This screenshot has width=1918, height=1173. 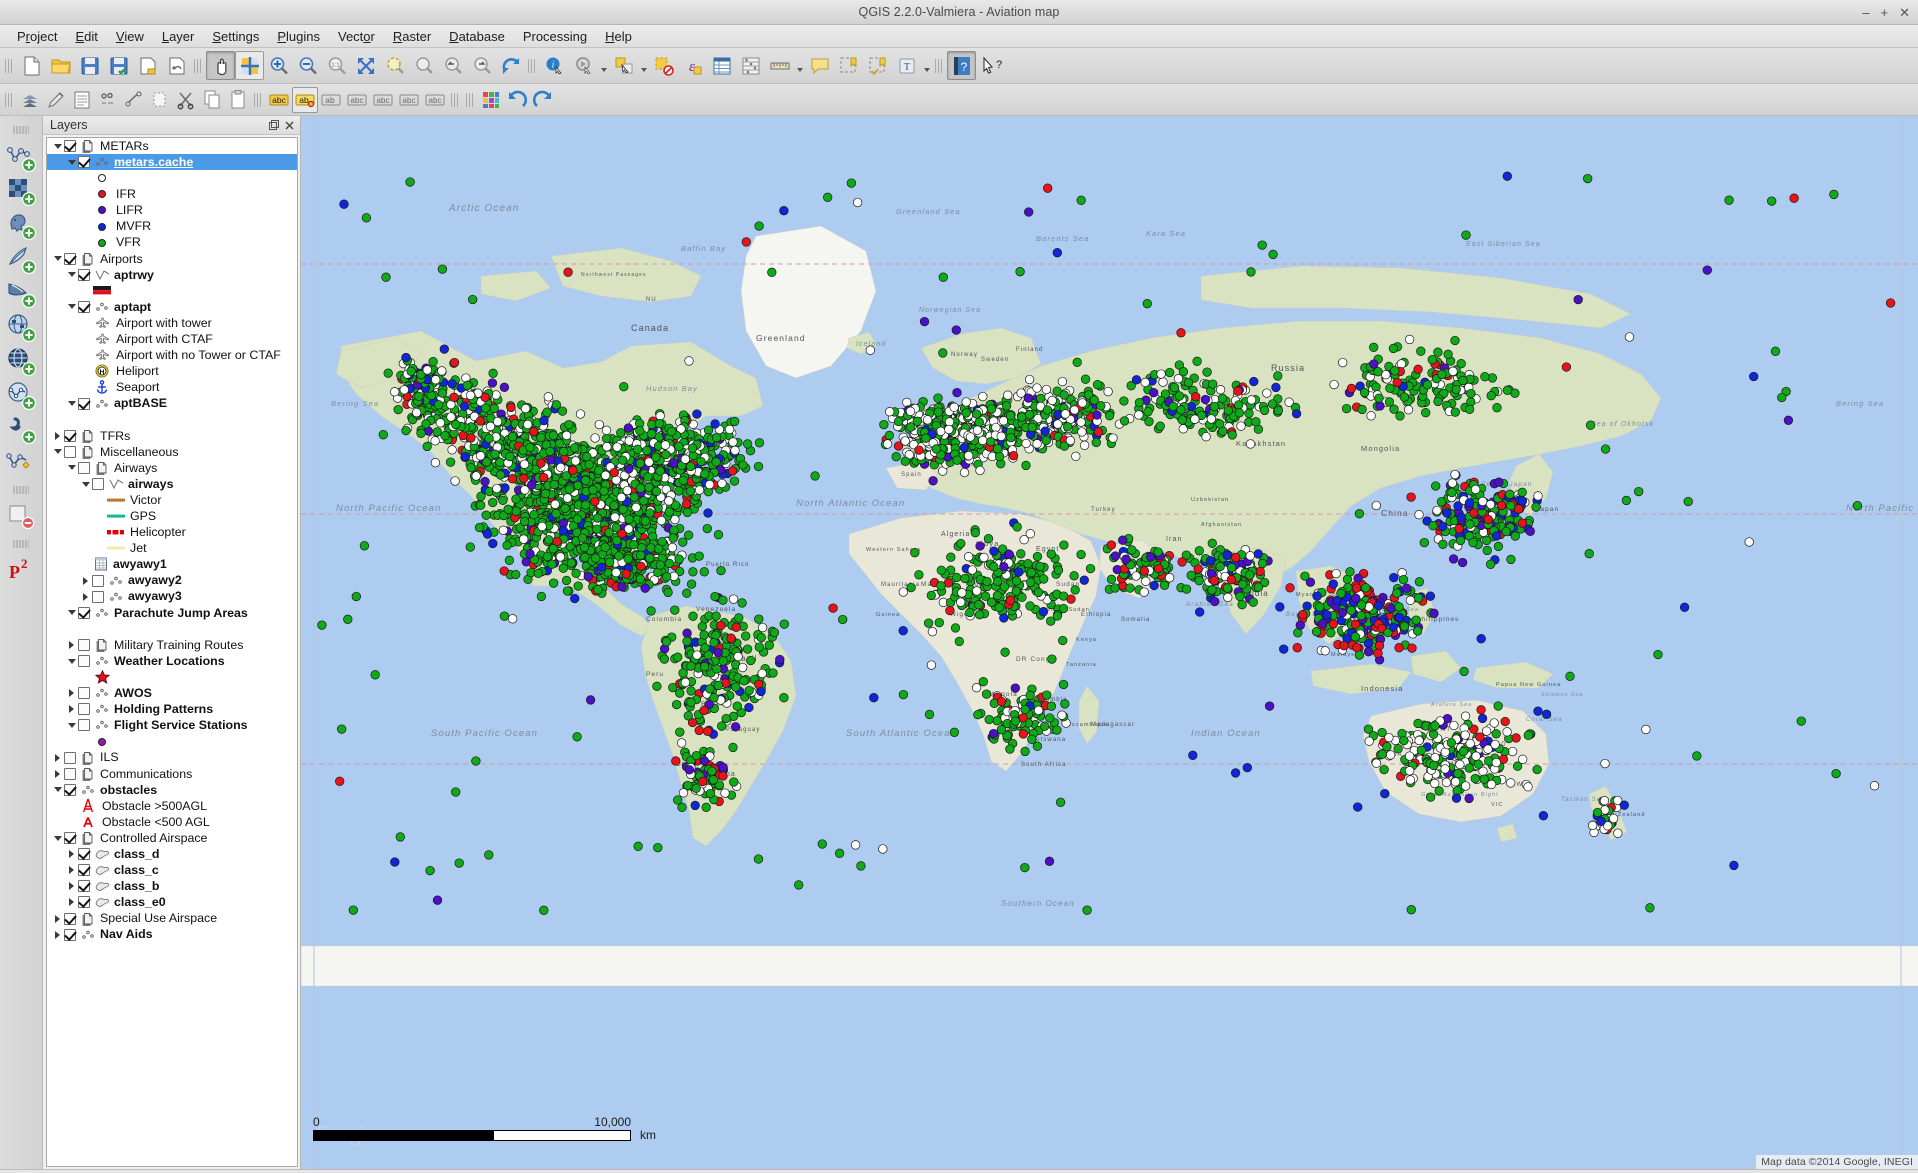 I want to click on zoom-to-layer-icon, so click(x=423, y=65).